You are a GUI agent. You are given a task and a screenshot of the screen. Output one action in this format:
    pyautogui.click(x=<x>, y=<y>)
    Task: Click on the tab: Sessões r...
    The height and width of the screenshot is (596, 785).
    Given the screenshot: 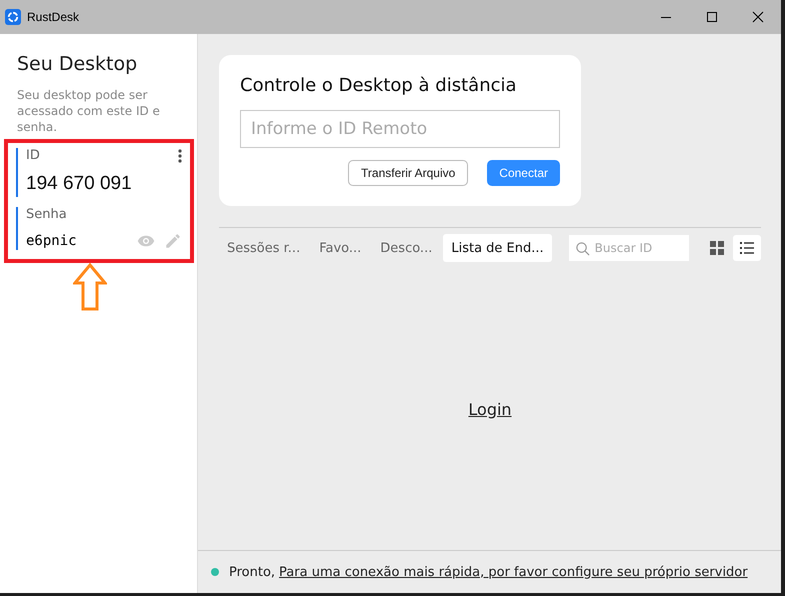 What is the action you would take?
    pyautogui.click(x=263, y=248)
    